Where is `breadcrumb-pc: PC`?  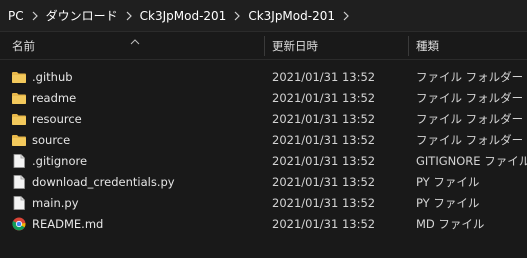 breadcrumb-pc: PC is located at coordinates (16, 15).